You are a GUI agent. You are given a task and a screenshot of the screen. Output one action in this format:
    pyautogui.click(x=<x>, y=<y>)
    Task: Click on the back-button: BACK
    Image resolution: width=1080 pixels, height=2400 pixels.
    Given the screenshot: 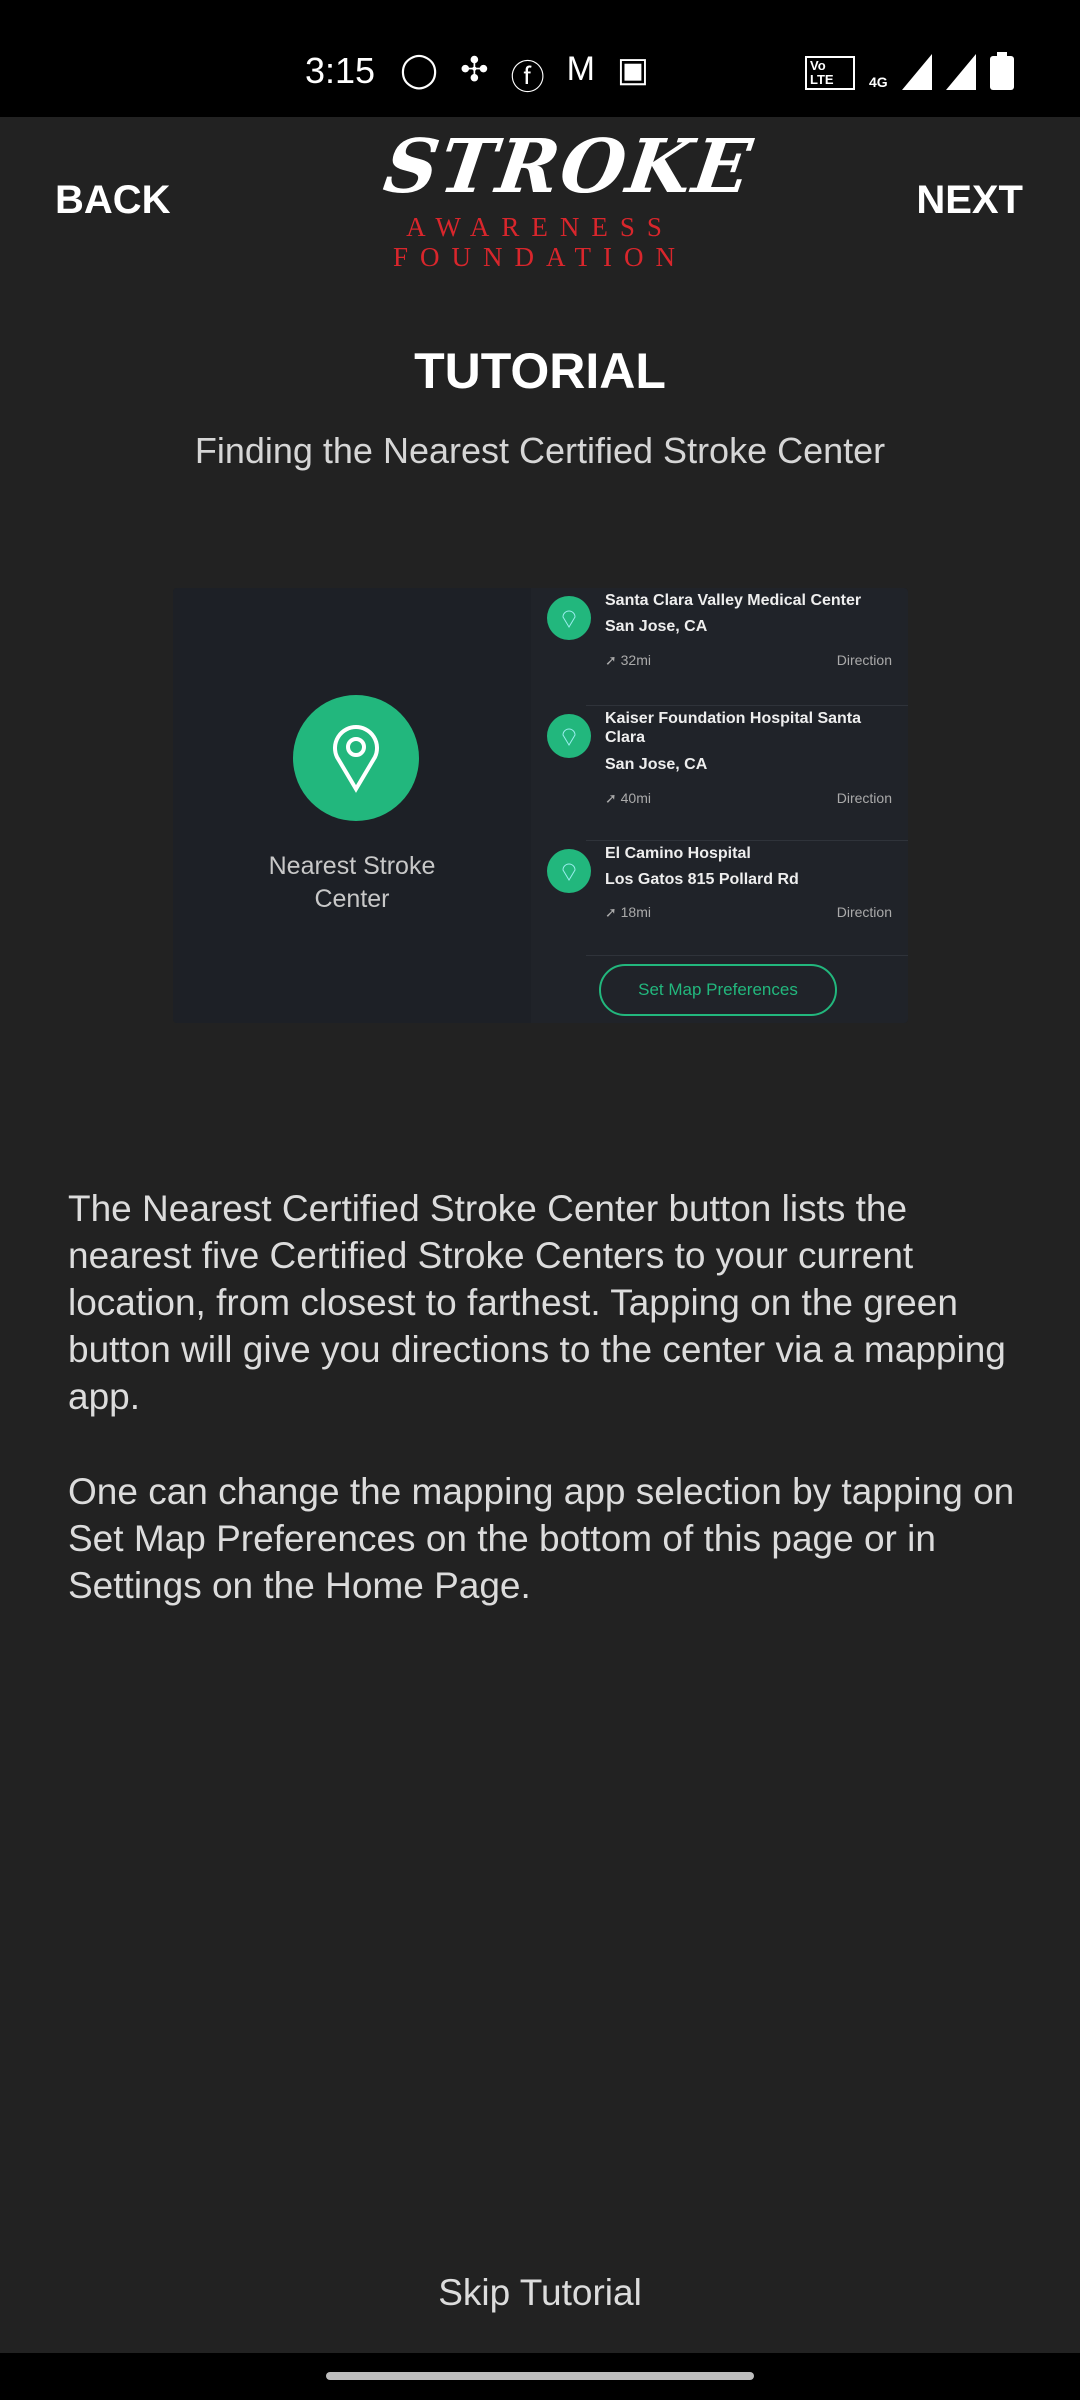 What is the action you would take?
    pyautogui.click(x=113, y=200)
    